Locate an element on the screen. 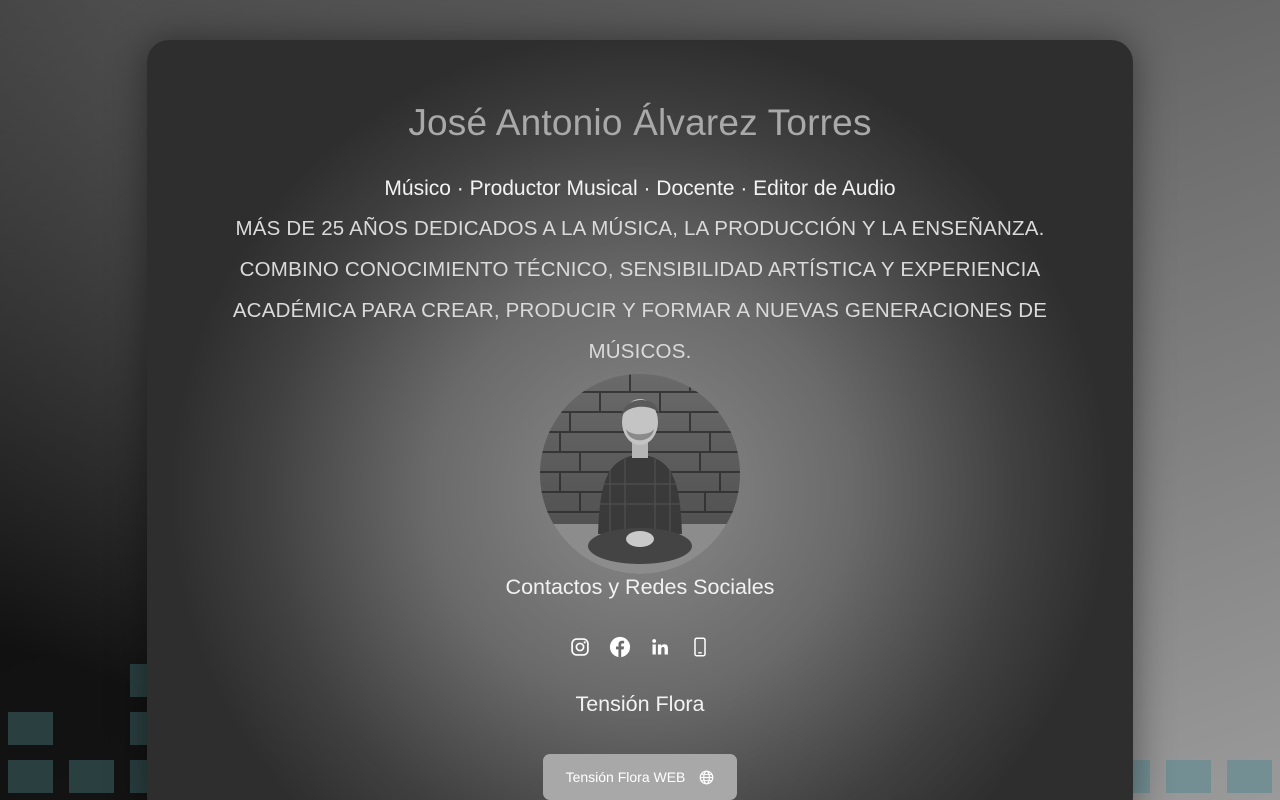 The height and width of the screenshot is (800, 1280). contacts-heading: Contactos y Redes Sociales is located at coordinates (640, 587).